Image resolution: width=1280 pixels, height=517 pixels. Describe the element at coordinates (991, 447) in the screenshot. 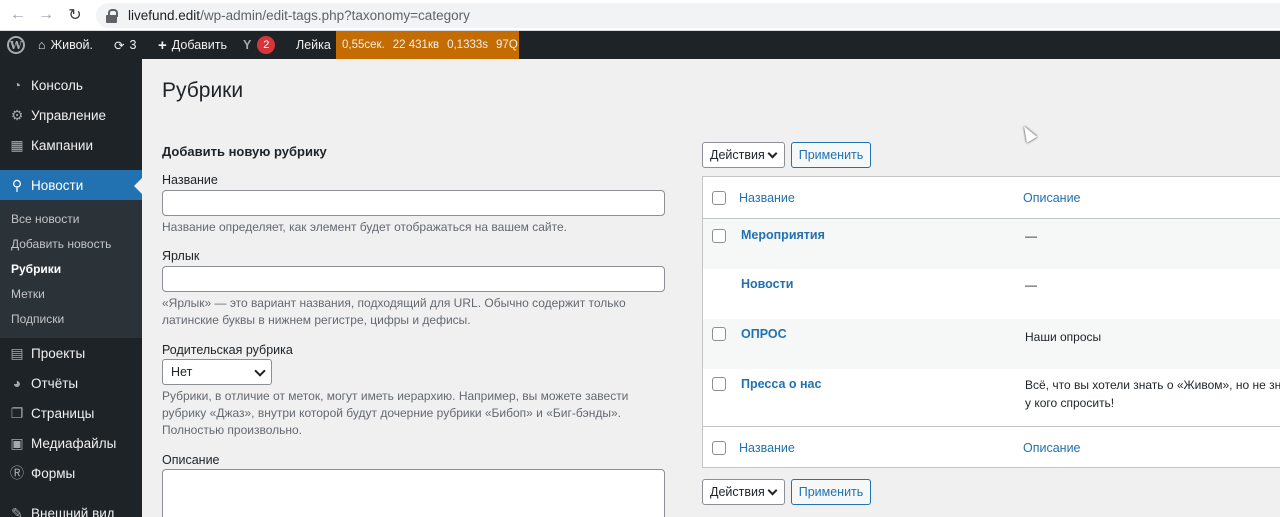

I see `table-footer: Название Описание` at that location.